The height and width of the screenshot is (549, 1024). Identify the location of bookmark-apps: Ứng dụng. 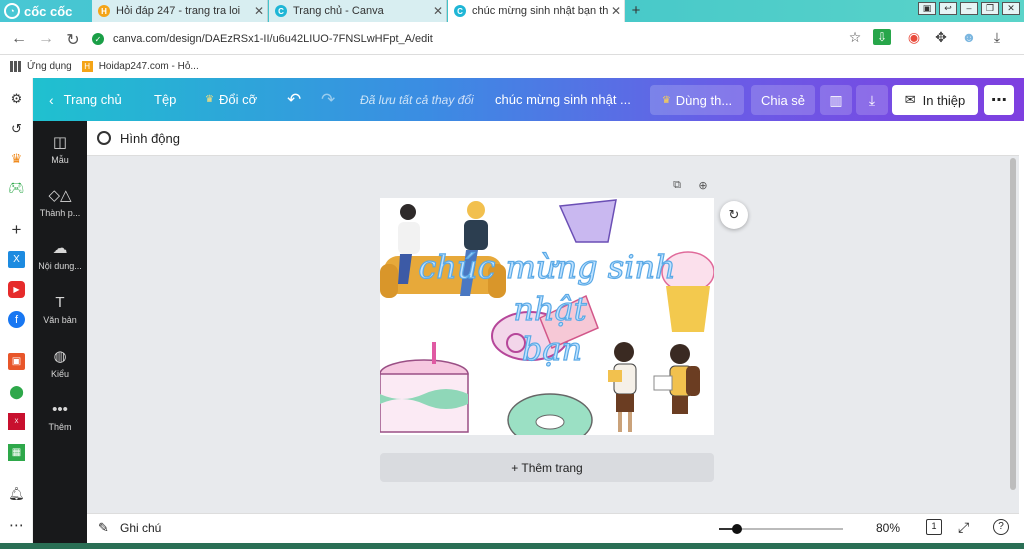
(41, 66).